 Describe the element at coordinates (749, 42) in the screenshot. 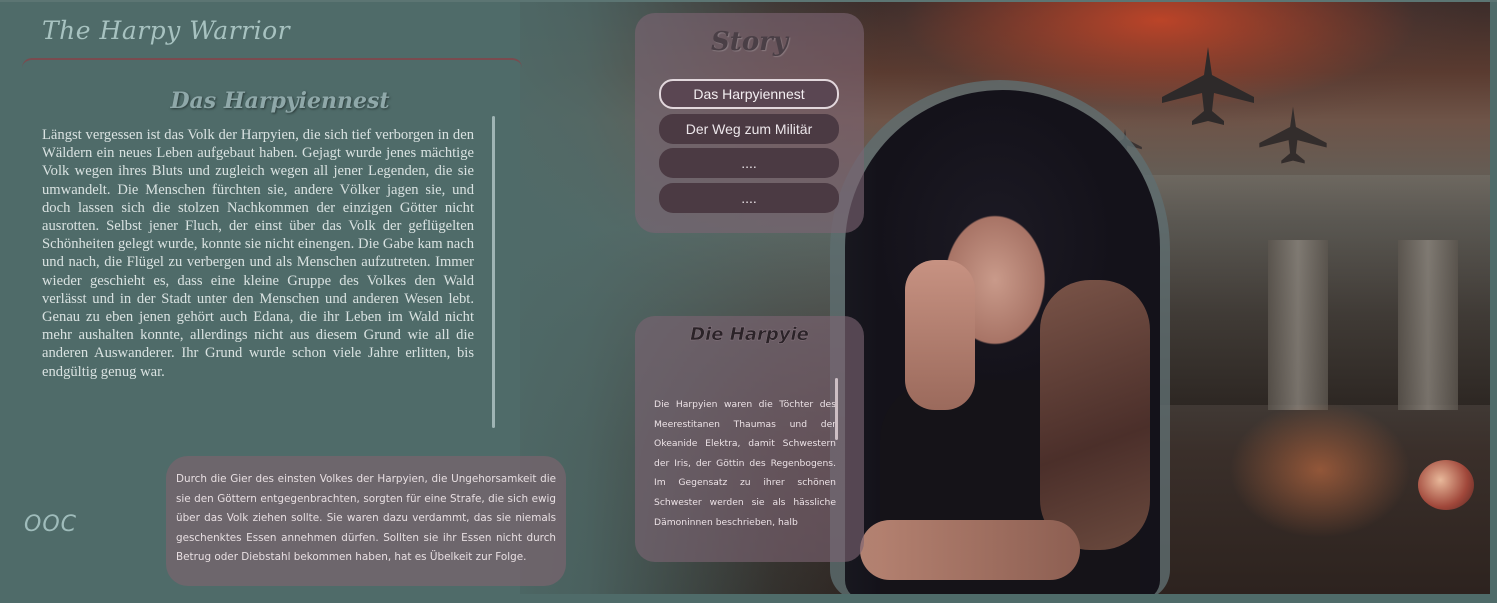

I see `story-title: Story` at that location.